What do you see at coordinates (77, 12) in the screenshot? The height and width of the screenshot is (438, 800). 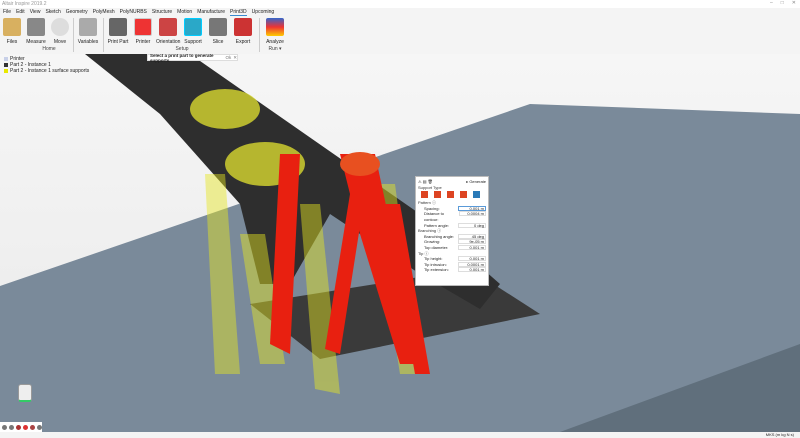 I see `menu-geometry: Geometry` at bounding box center [77, 12].